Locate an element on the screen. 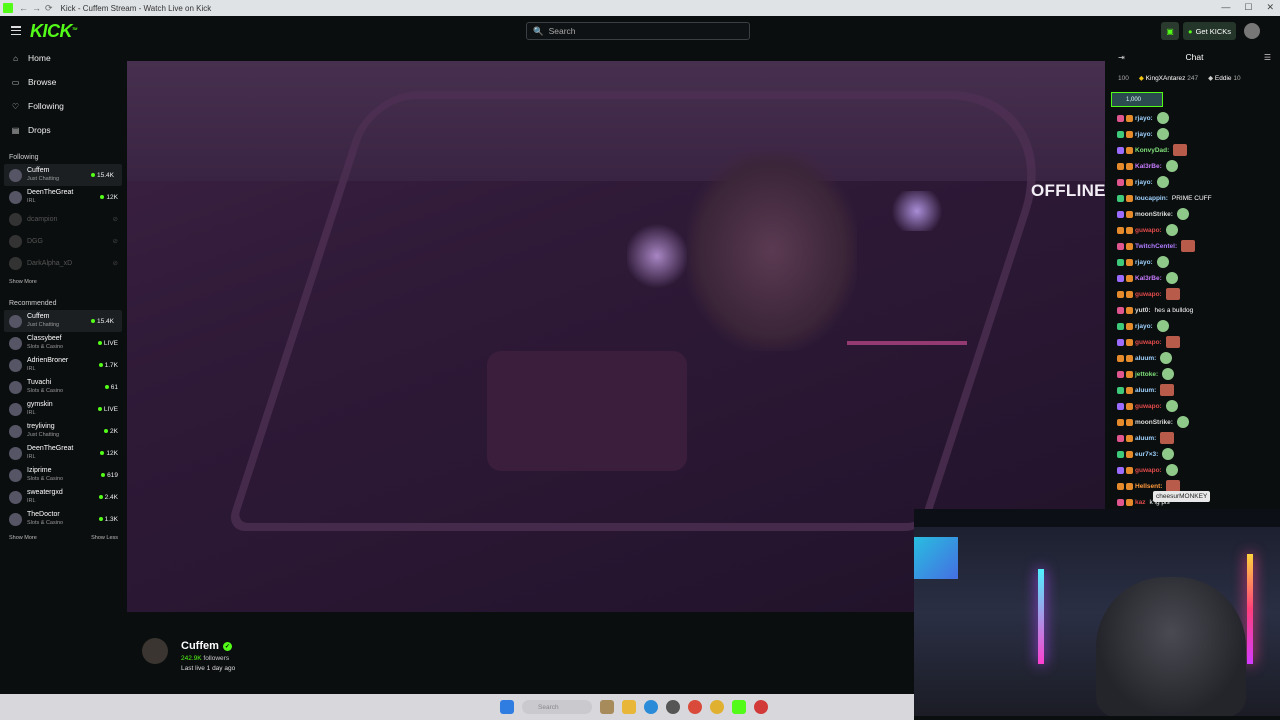  leaderboard-item: 100 is located at coordinates (1123, 78).